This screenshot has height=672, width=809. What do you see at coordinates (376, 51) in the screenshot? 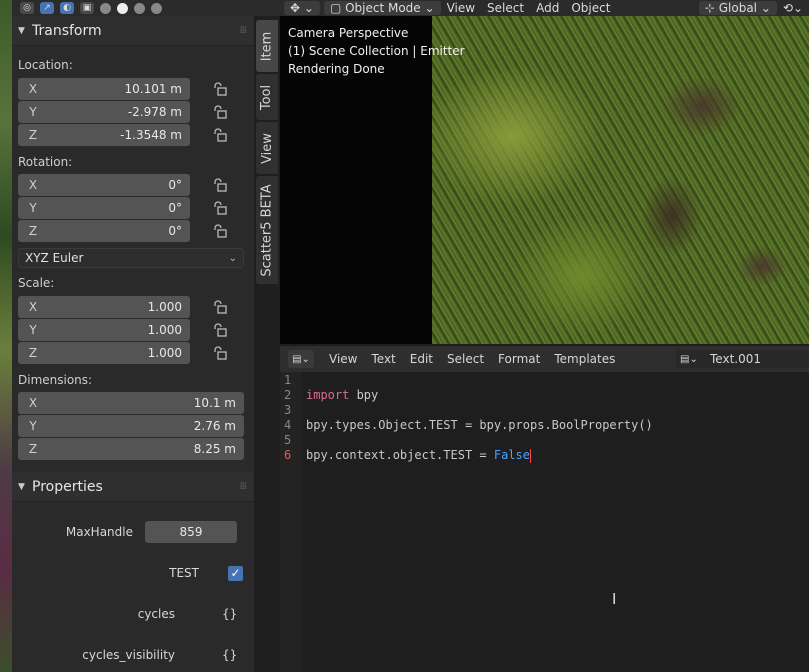
I see `viewport-info-line: (1) Scene Collection | Emitter` at bounding box center [376, 51].